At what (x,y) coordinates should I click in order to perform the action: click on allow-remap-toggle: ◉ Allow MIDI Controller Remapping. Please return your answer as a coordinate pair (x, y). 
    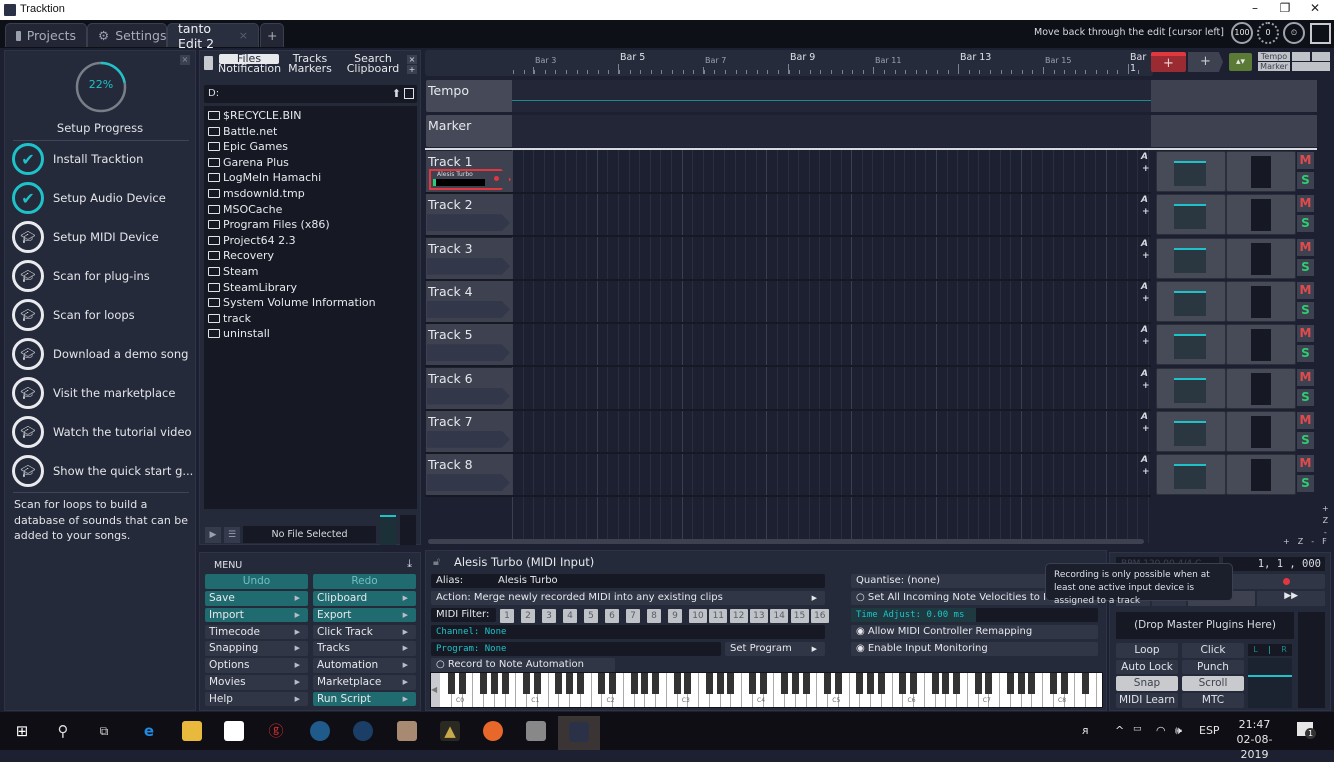
    Looking at the image, I should click on (974, 632).